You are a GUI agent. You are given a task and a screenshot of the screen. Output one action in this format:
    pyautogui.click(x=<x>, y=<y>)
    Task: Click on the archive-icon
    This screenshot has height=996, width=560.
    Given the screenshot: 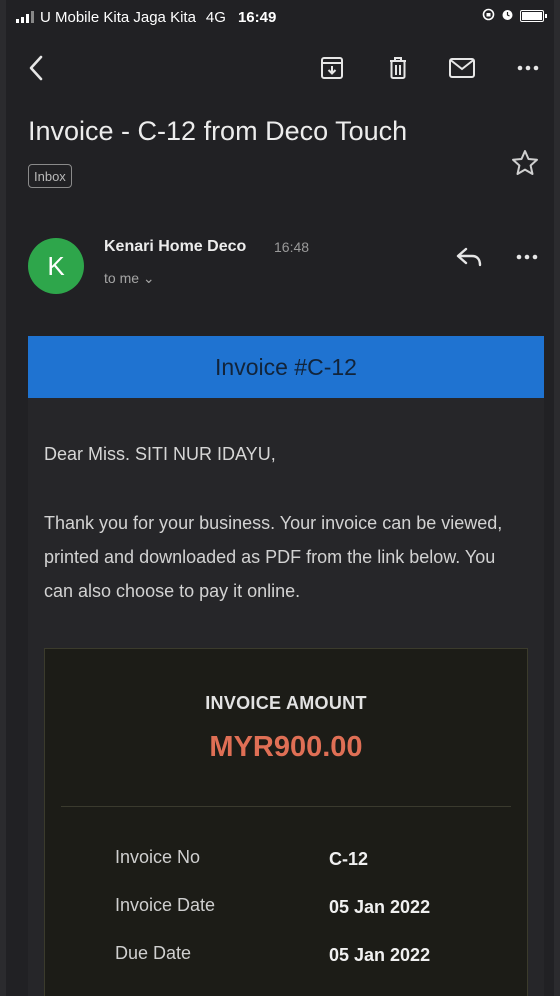 What is the action you would take?
    pyautogui.click(x=332, y=68)
    